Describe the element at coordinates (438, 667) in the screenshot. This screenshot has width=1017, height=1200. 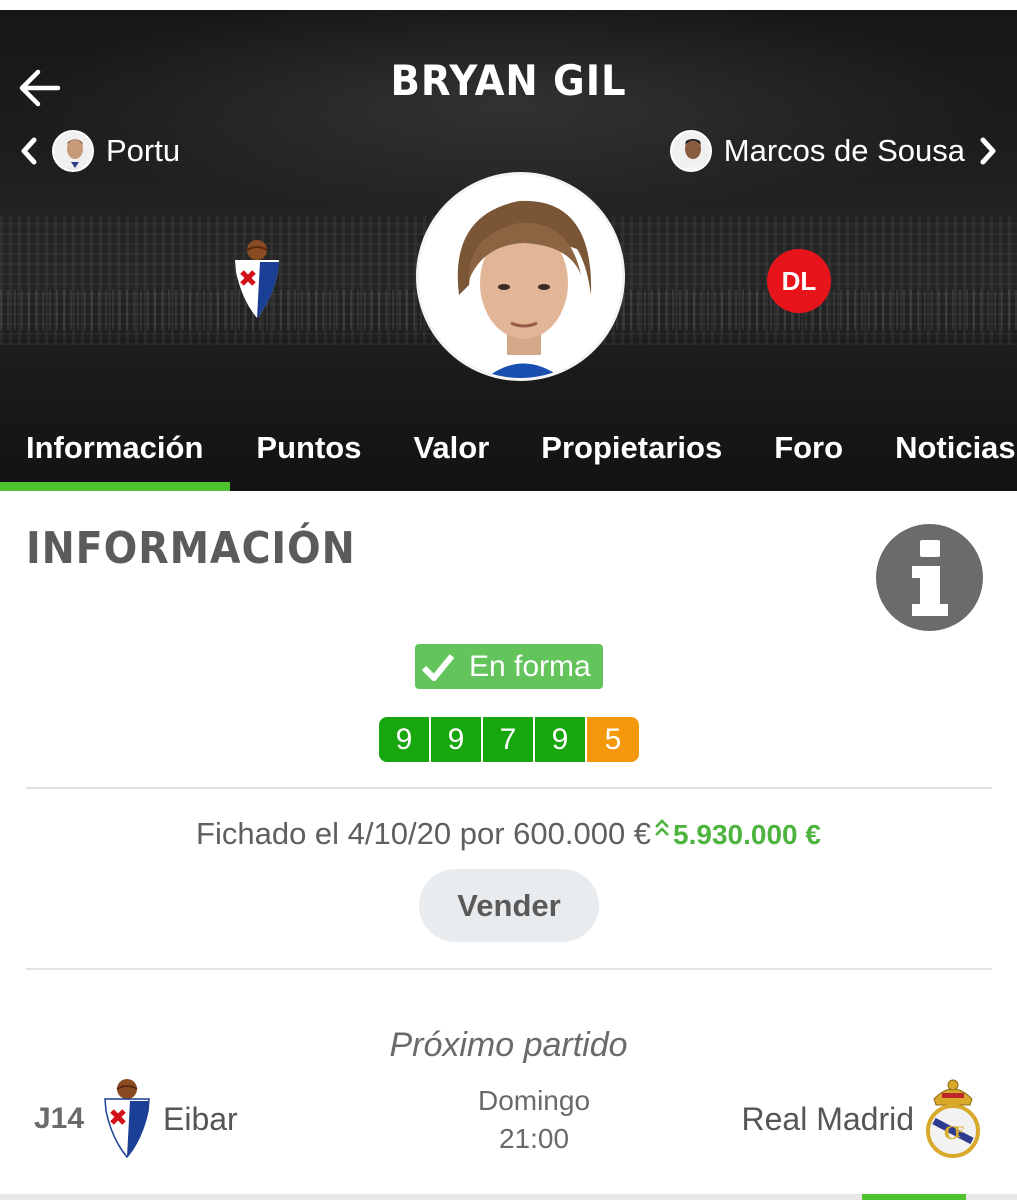
I see `check-icon` at that location.